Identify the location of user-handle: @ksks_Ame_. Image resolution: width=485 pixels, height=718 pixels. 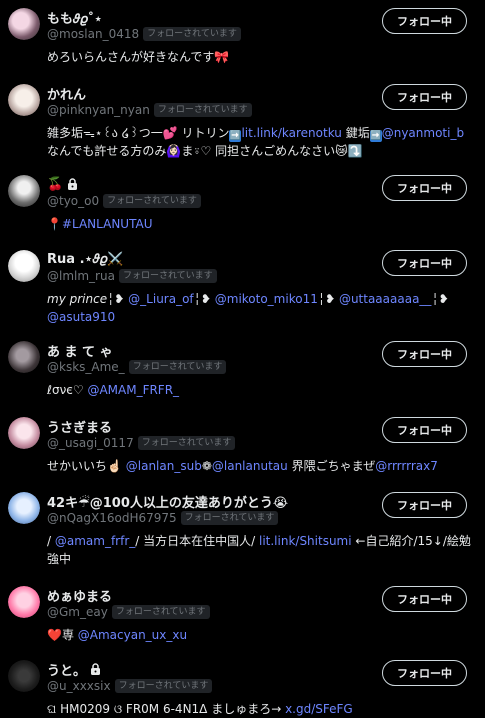
(86, 367).